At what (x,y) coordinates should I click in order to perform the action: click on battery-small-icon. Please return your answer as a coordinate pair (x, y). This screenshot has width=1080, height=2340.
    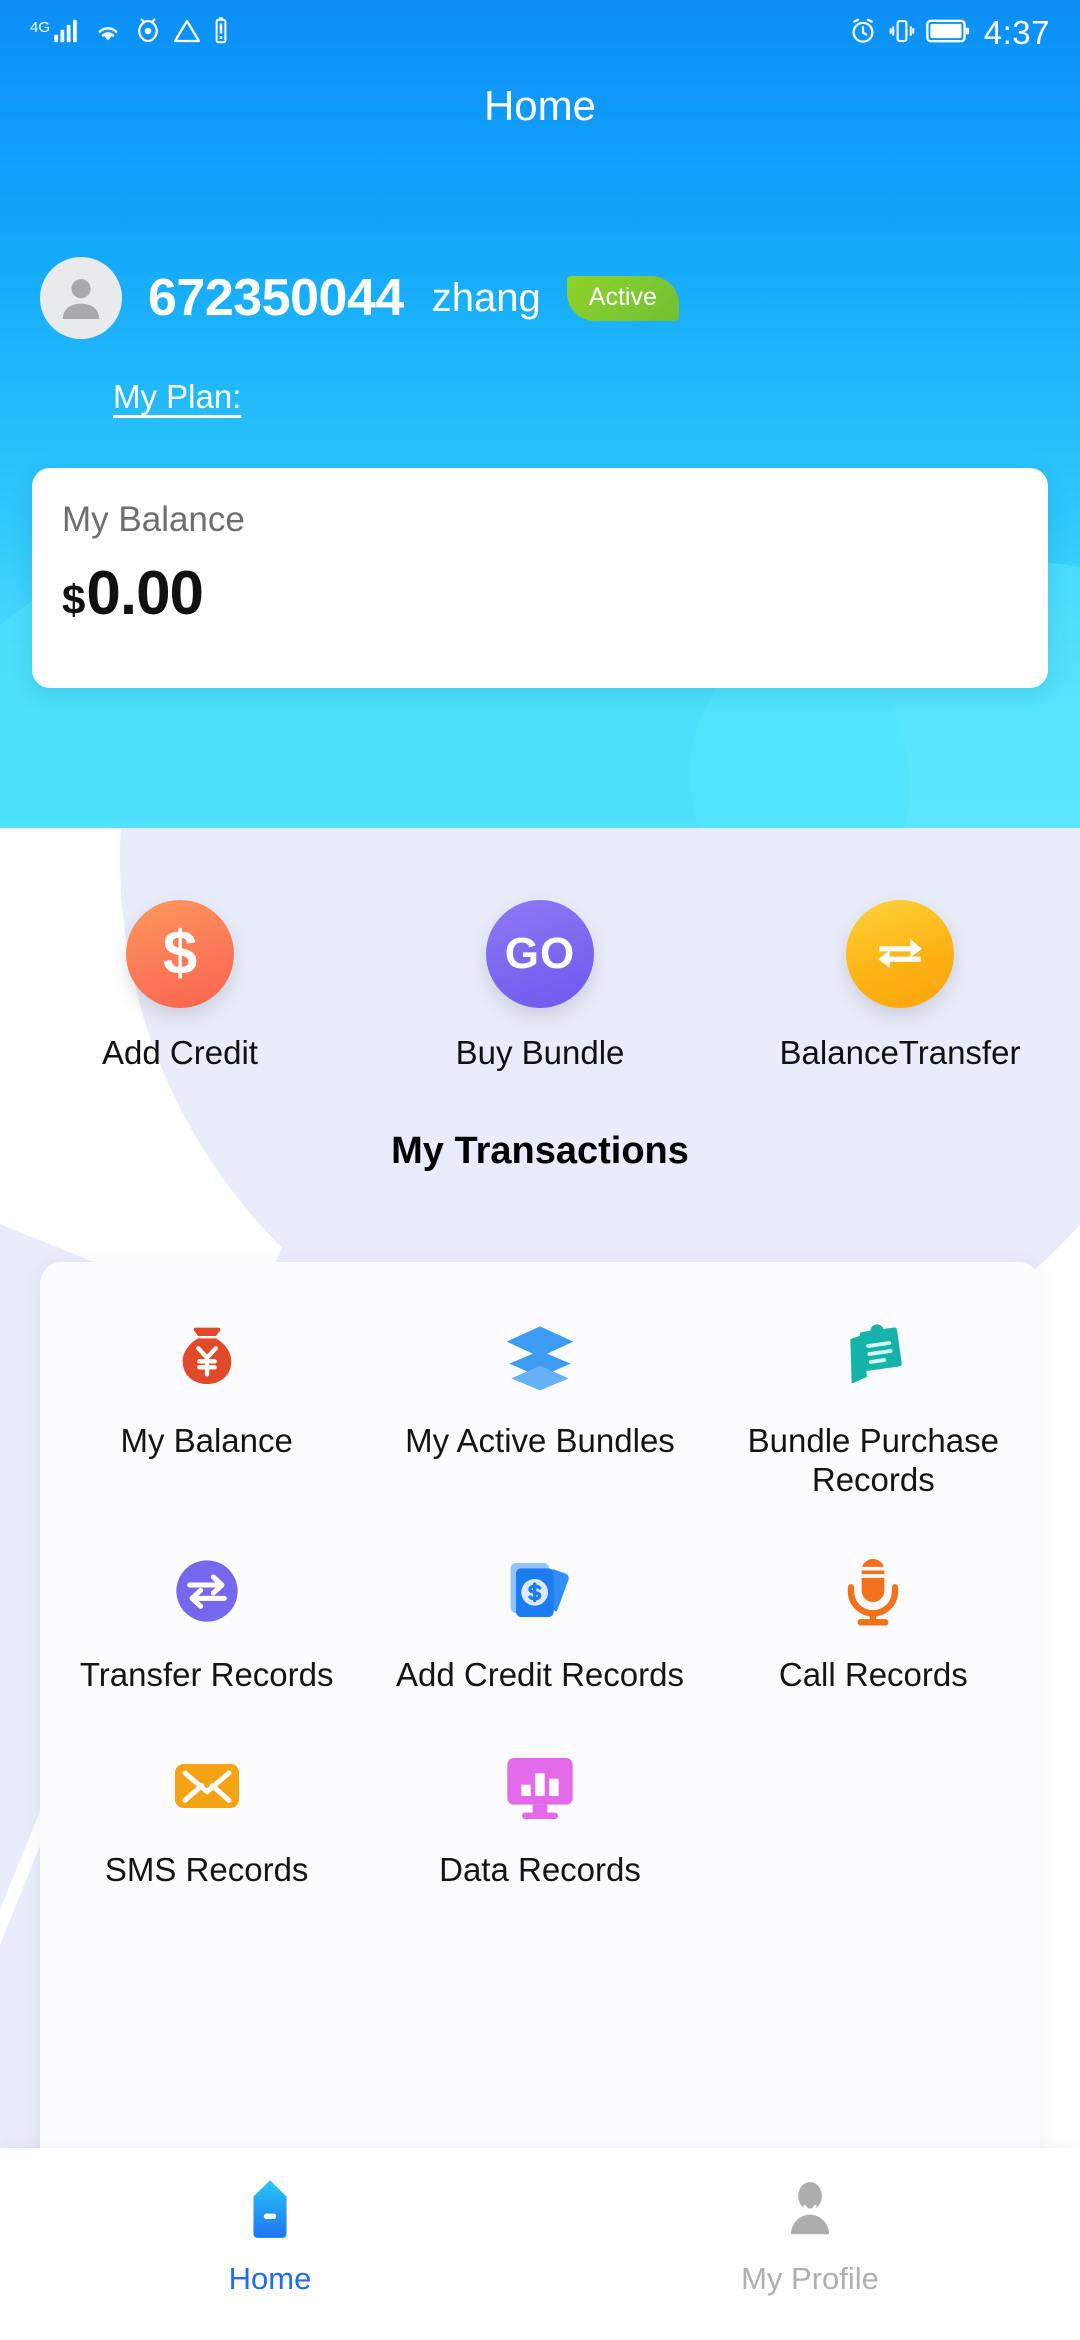
    Looking at the image, I should click on (221, 33).